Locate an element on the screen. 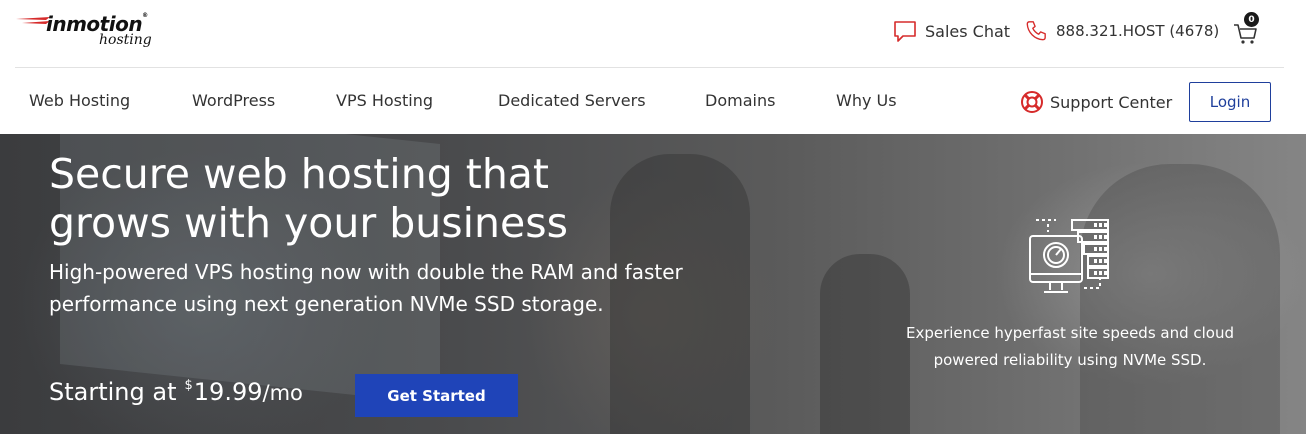 Image resolution: width=1306 pixels, height=434 pixels. support-center-link: Support Center is located at coordinates (1096, 102).